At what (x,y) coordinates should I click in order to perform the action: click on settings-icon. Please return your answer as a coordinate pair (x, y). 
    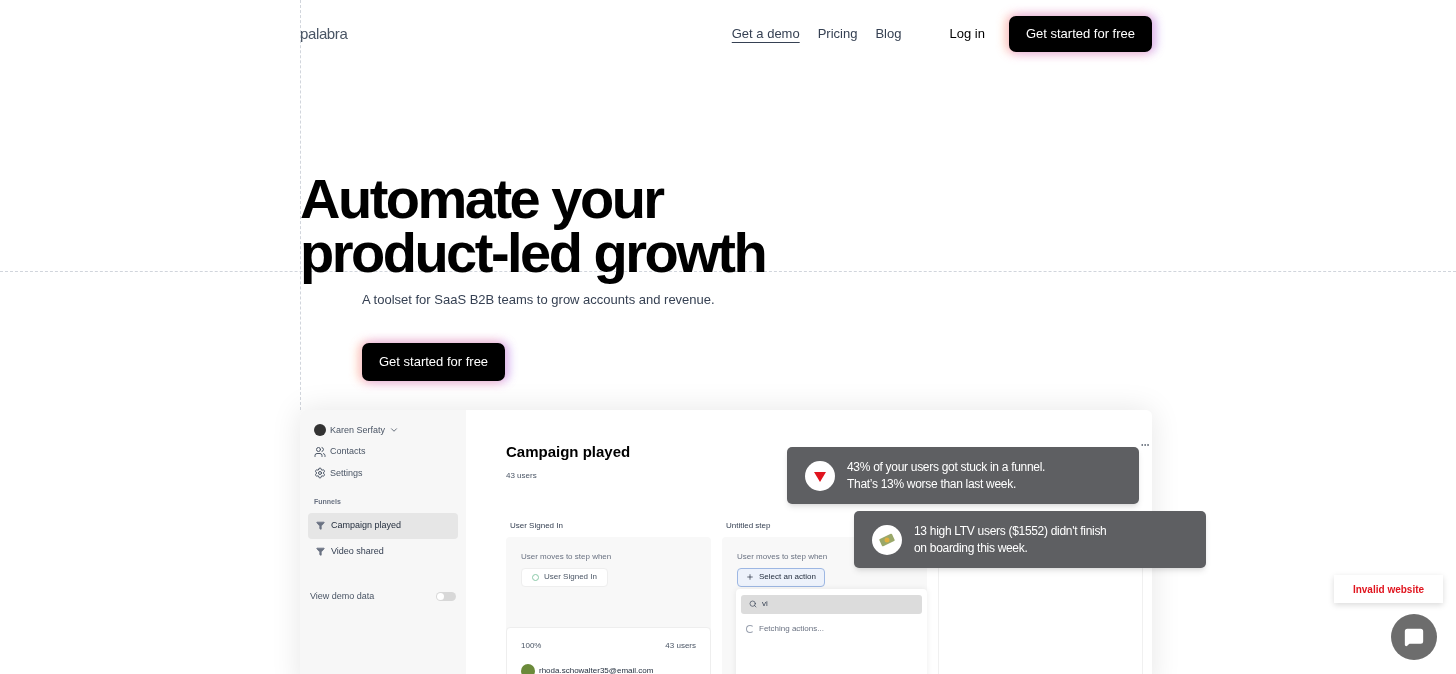
    Looking at the image, I should click on (320, 473).